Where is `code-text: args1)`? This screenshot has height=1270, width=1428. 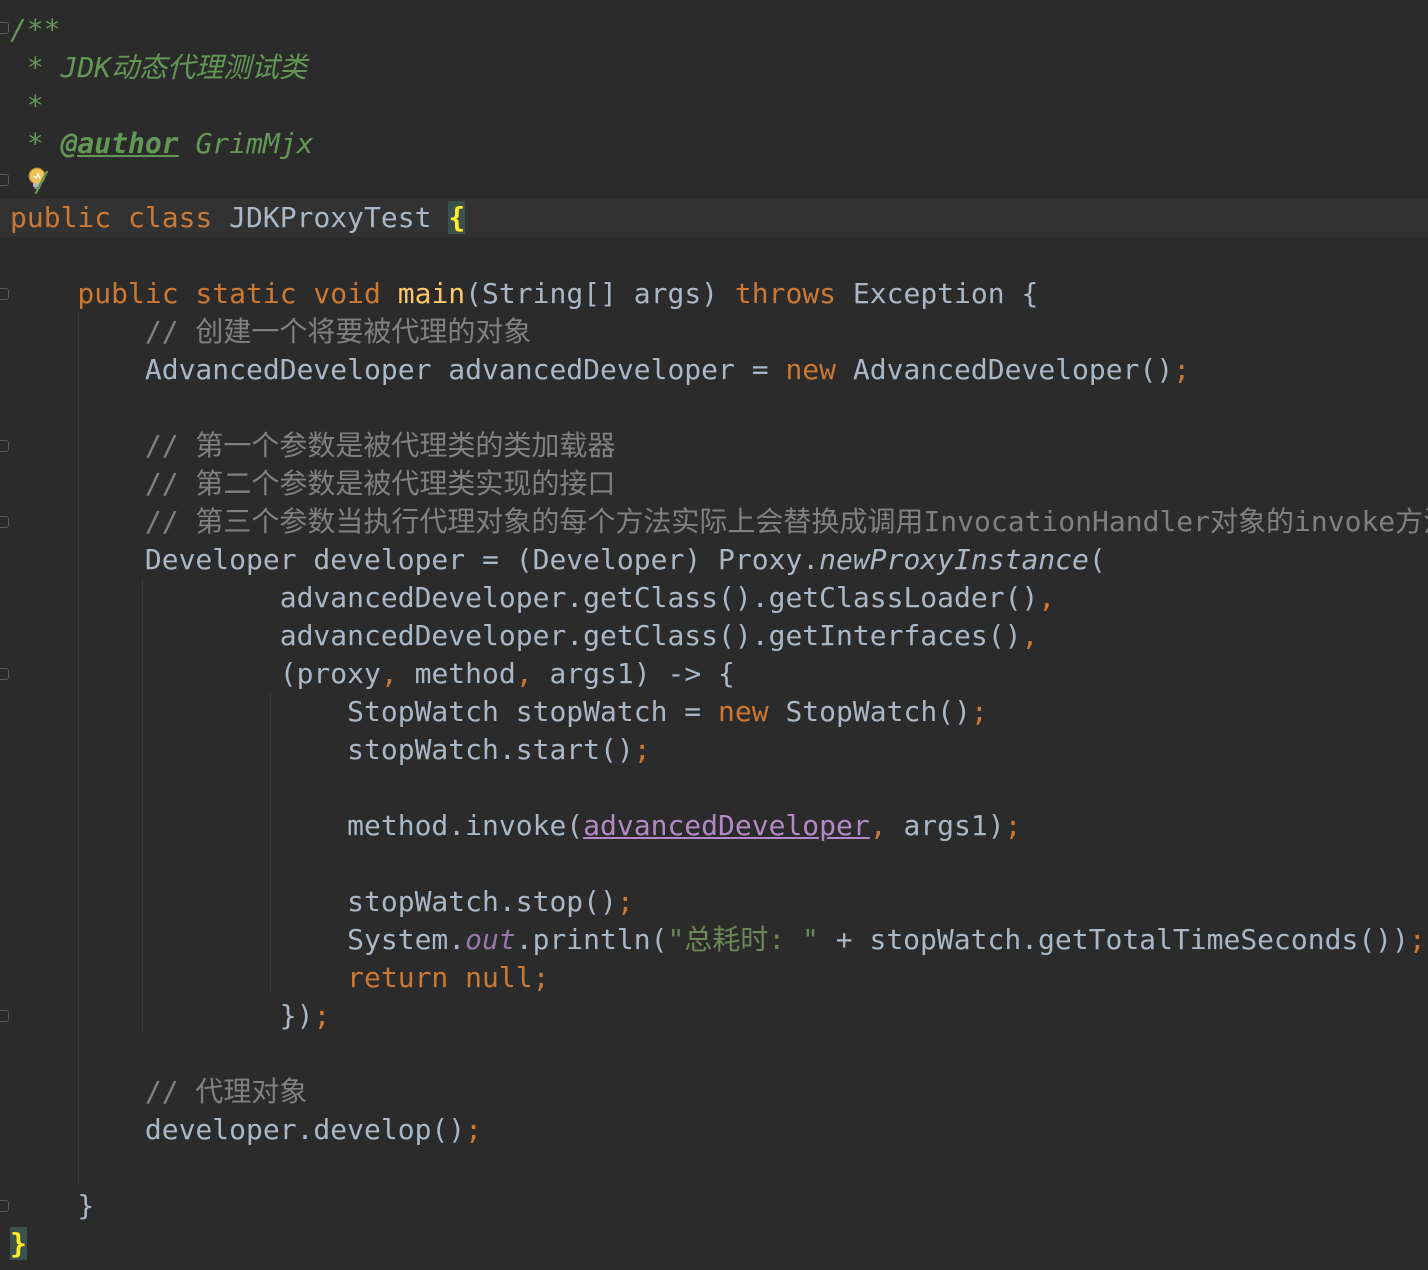
code-text: args1) is located at coordinates (954, 825).